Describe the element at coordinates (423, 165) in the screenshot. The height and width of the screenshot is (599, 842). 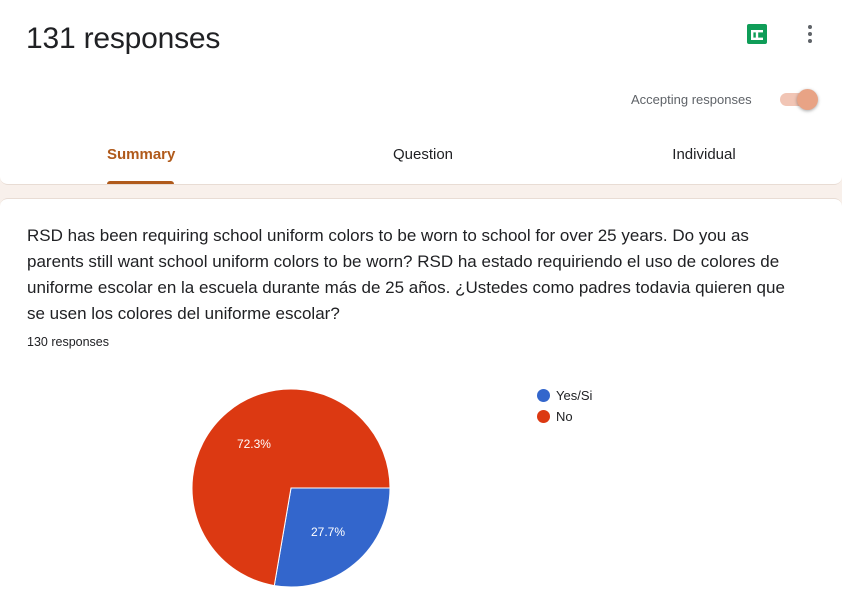
I see `tab-question: Question` at that location.